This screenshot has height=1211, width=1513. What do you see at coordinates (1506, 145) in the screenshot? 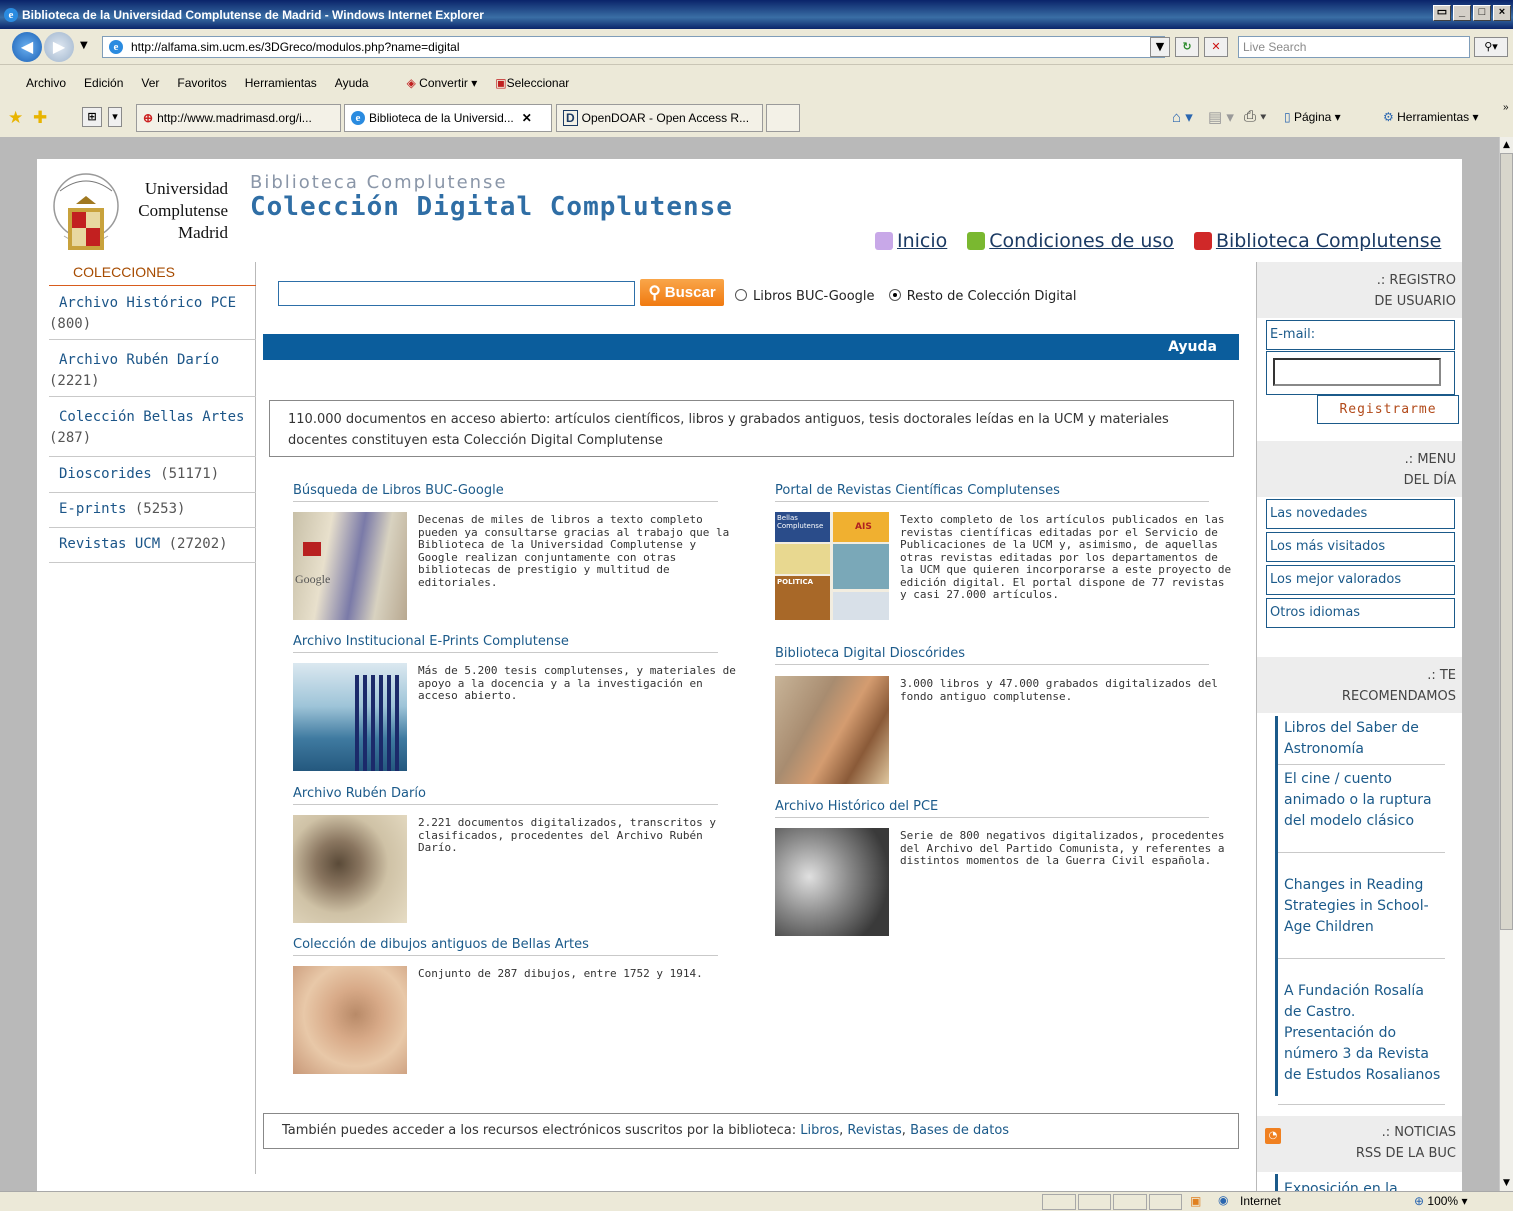
I see `scroll-up-icon: ▲` at bounding box center [1506, 145].